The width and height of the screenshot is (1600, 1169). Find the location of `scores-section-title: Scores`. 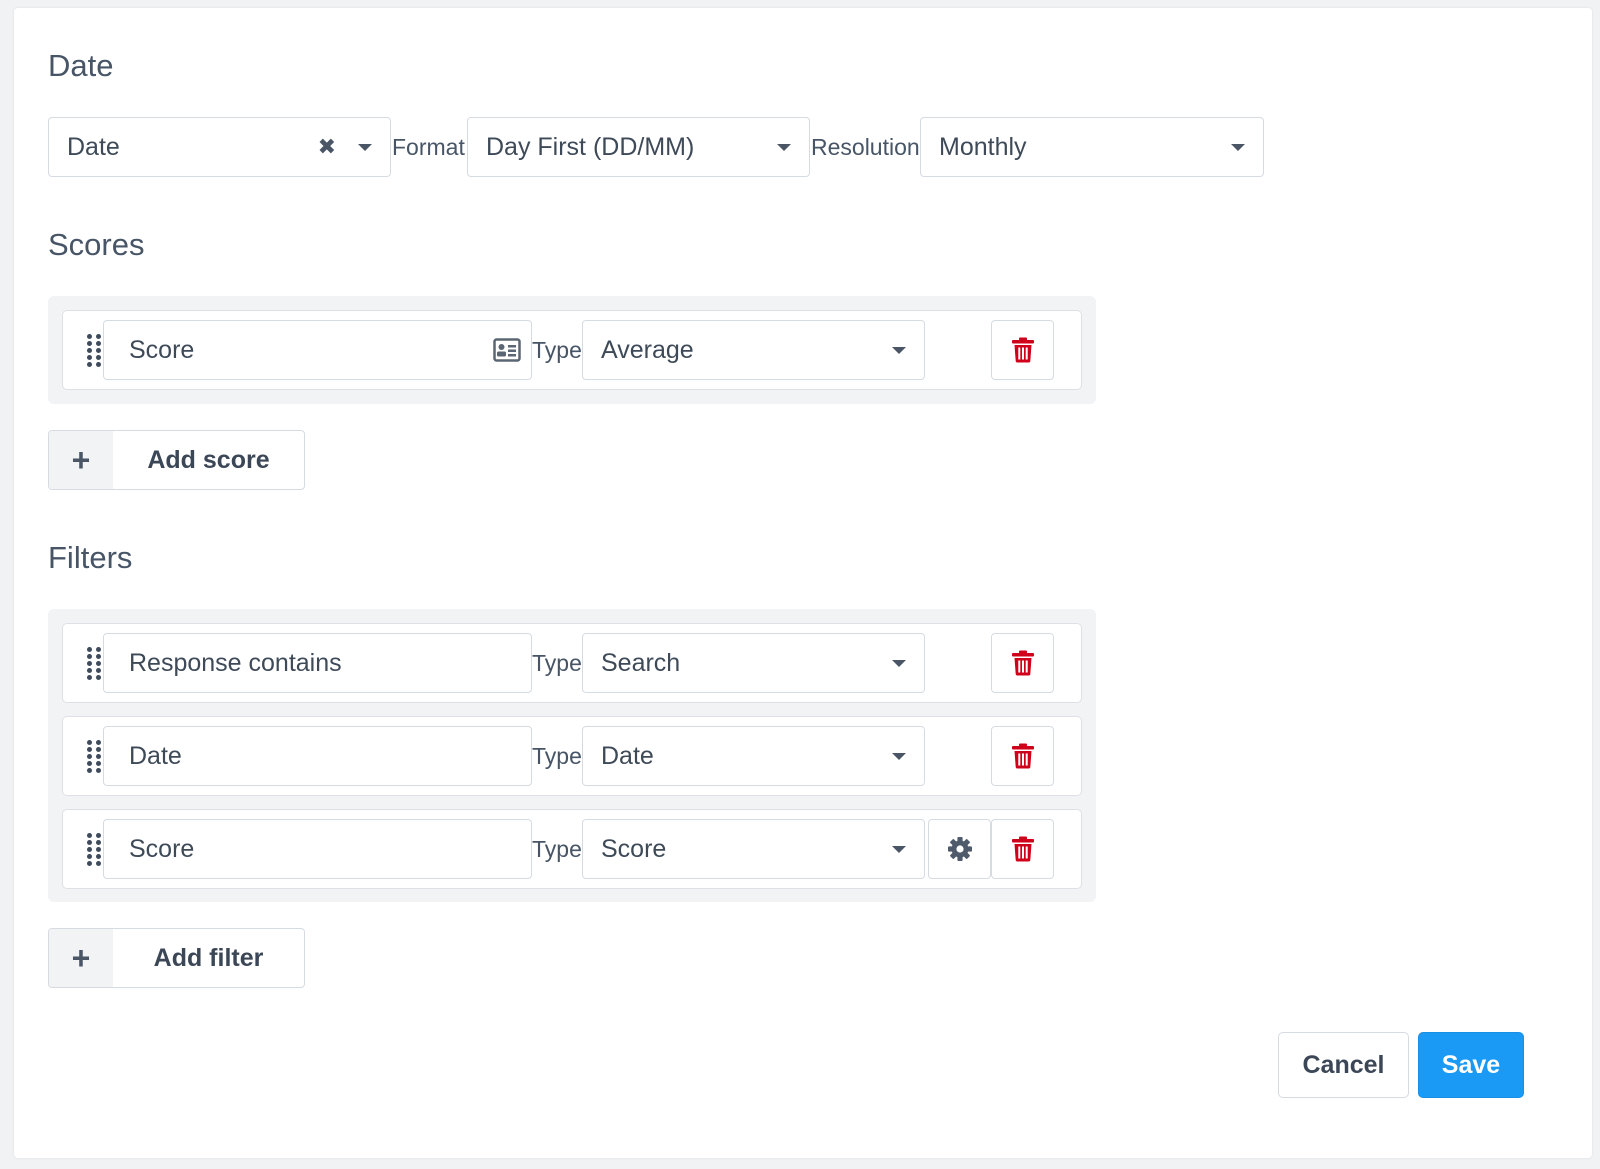

scores-section-title: Scores is located at coordinates (96, 244).